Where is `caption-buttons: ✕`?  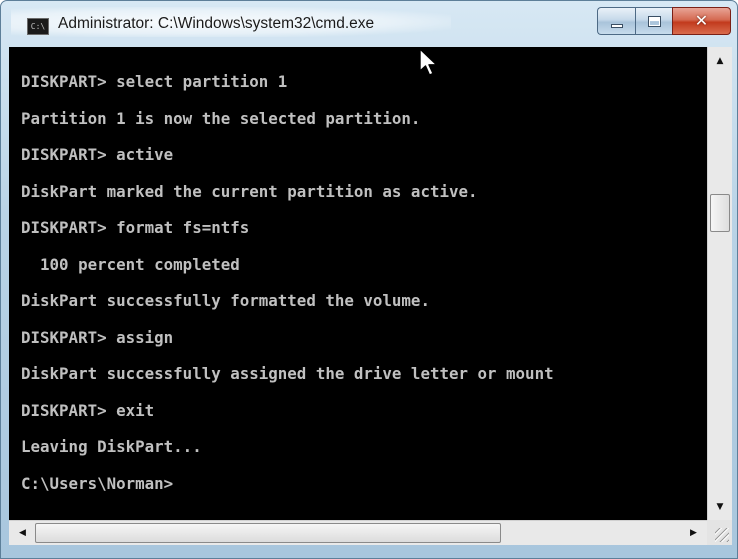 caption-buttons: ✕ is located at coordinates (664, 21).